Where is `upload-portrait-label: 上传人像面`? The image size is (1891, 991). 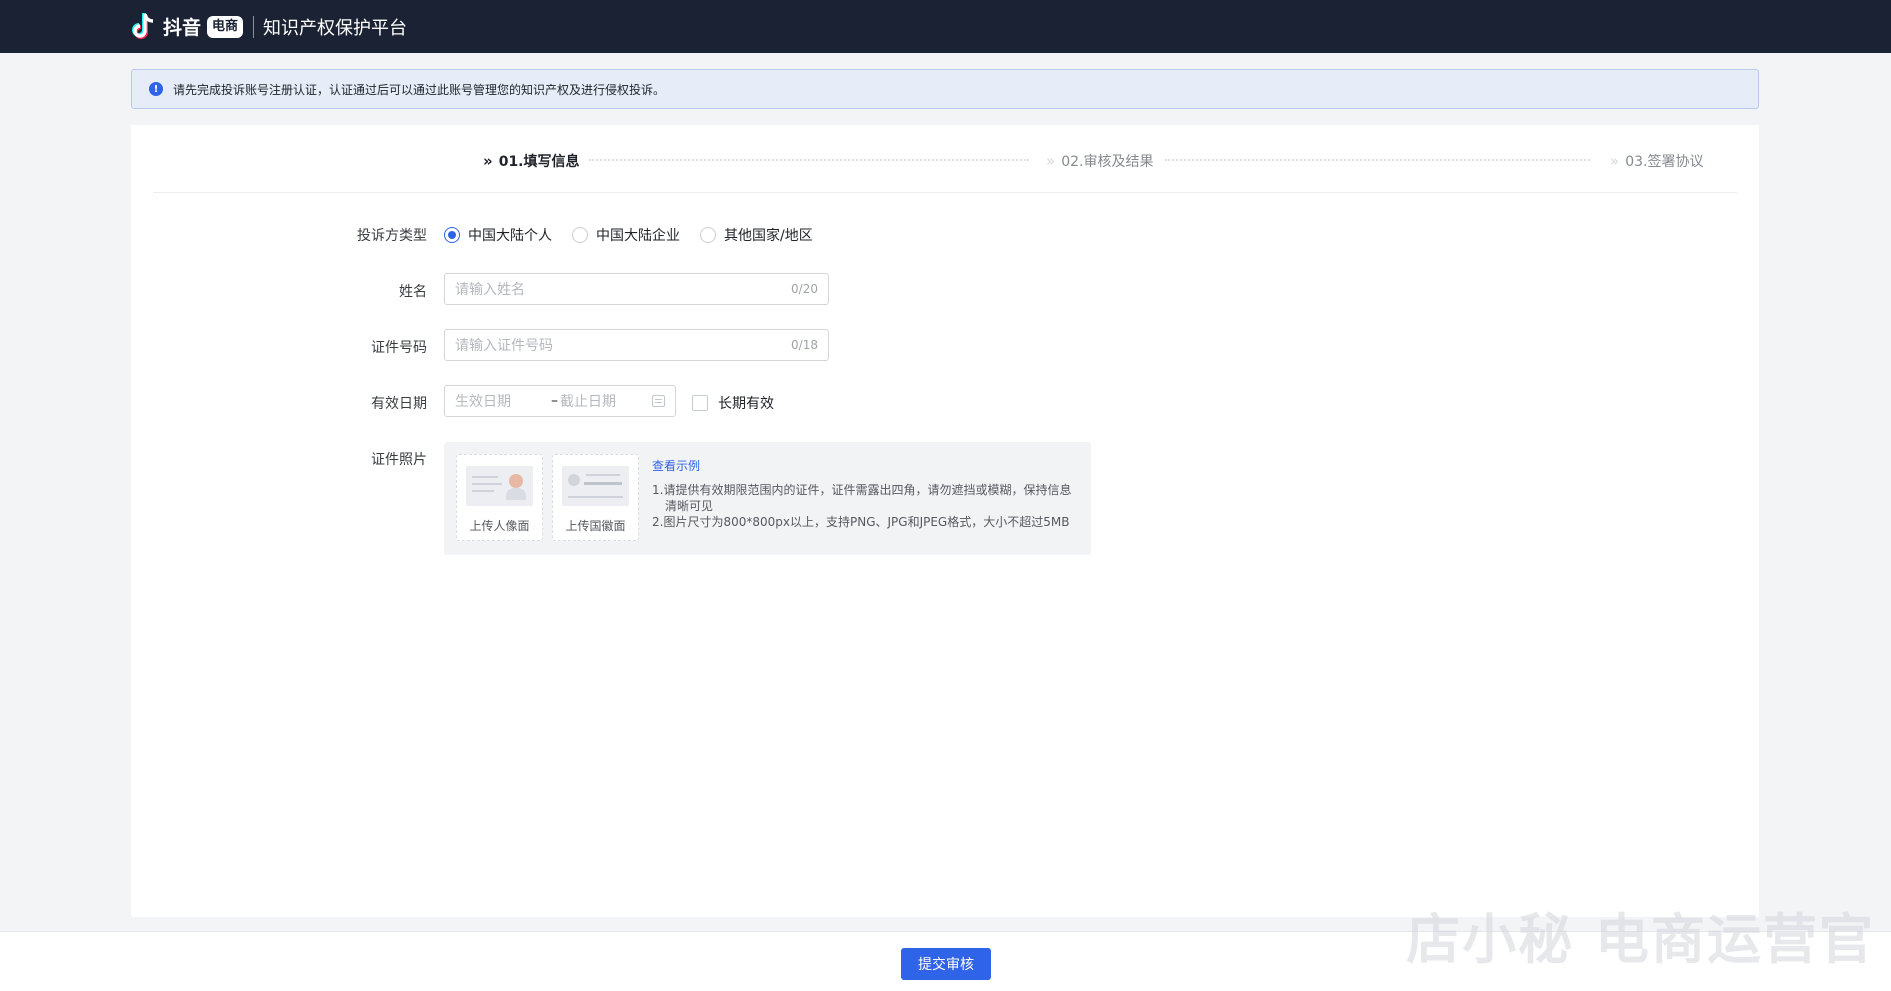 upload-portrait-label: 上传人像面 is located at coordinates (499, 526).